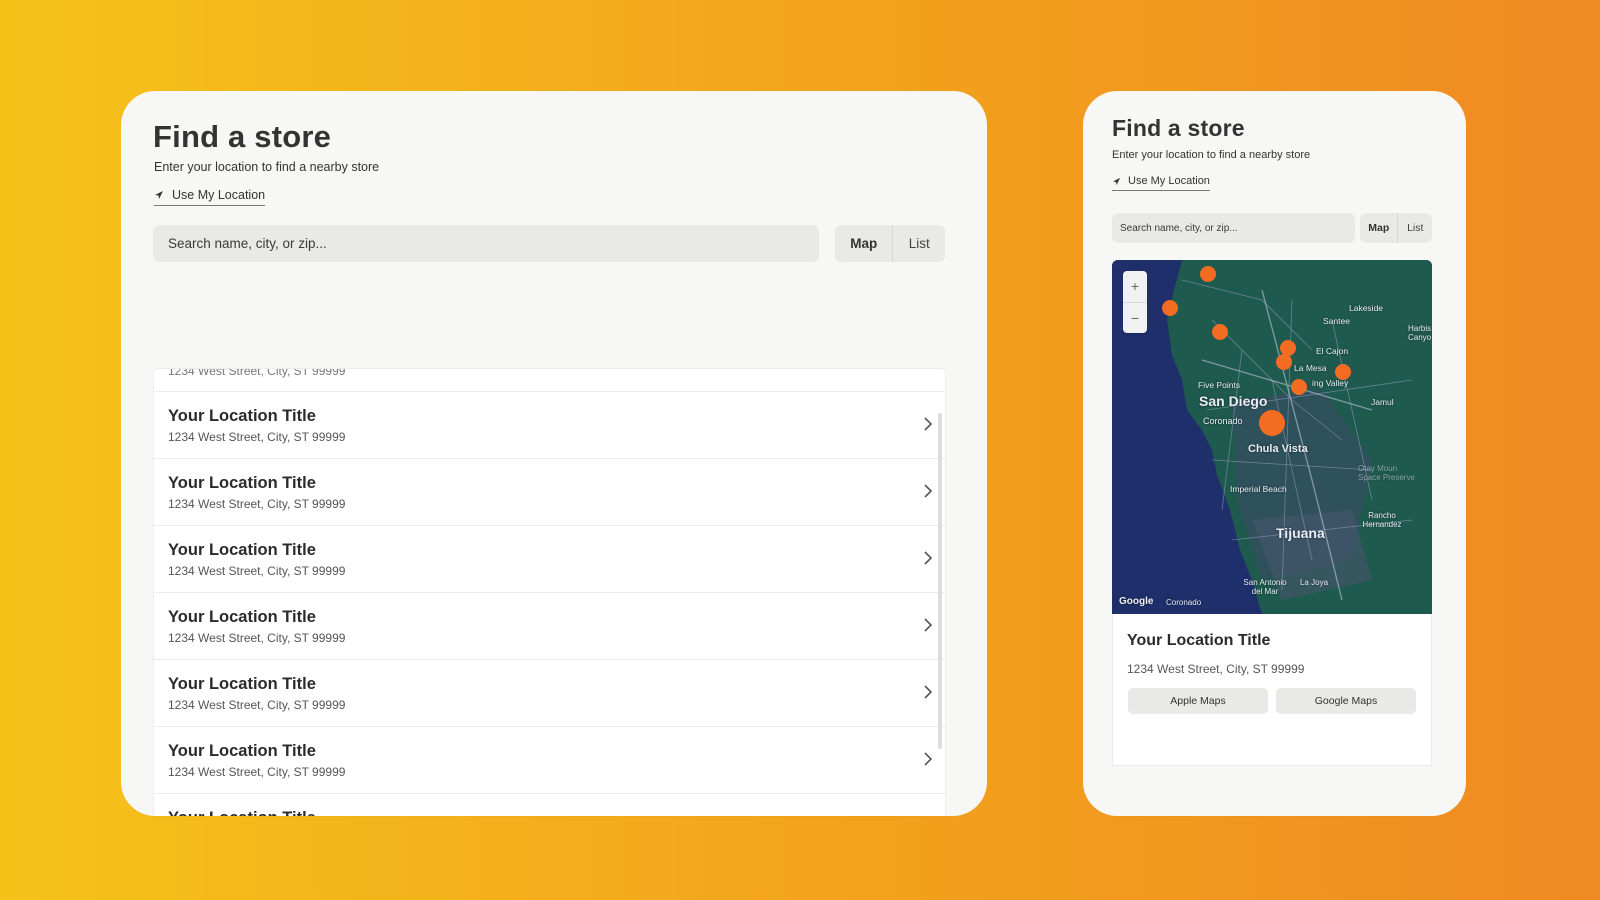  What do you see at coordinates (1169, 181) in the screenshot?
I see `mobile-use-my-location-label: Use My Location` at bounding box center [1169, 181].